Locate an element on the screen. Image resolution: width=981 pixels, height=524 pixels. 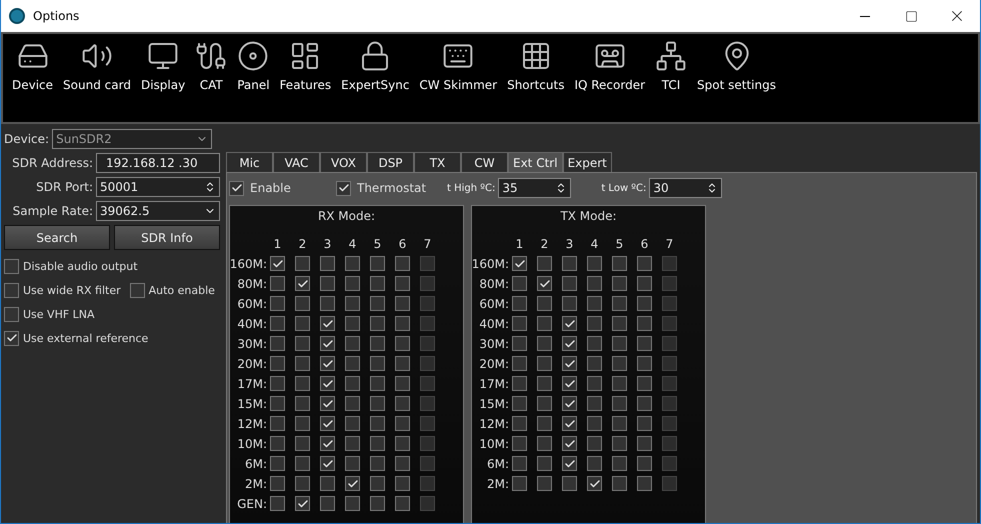
toolbar-button: Features is located at coordinates (305, 66).